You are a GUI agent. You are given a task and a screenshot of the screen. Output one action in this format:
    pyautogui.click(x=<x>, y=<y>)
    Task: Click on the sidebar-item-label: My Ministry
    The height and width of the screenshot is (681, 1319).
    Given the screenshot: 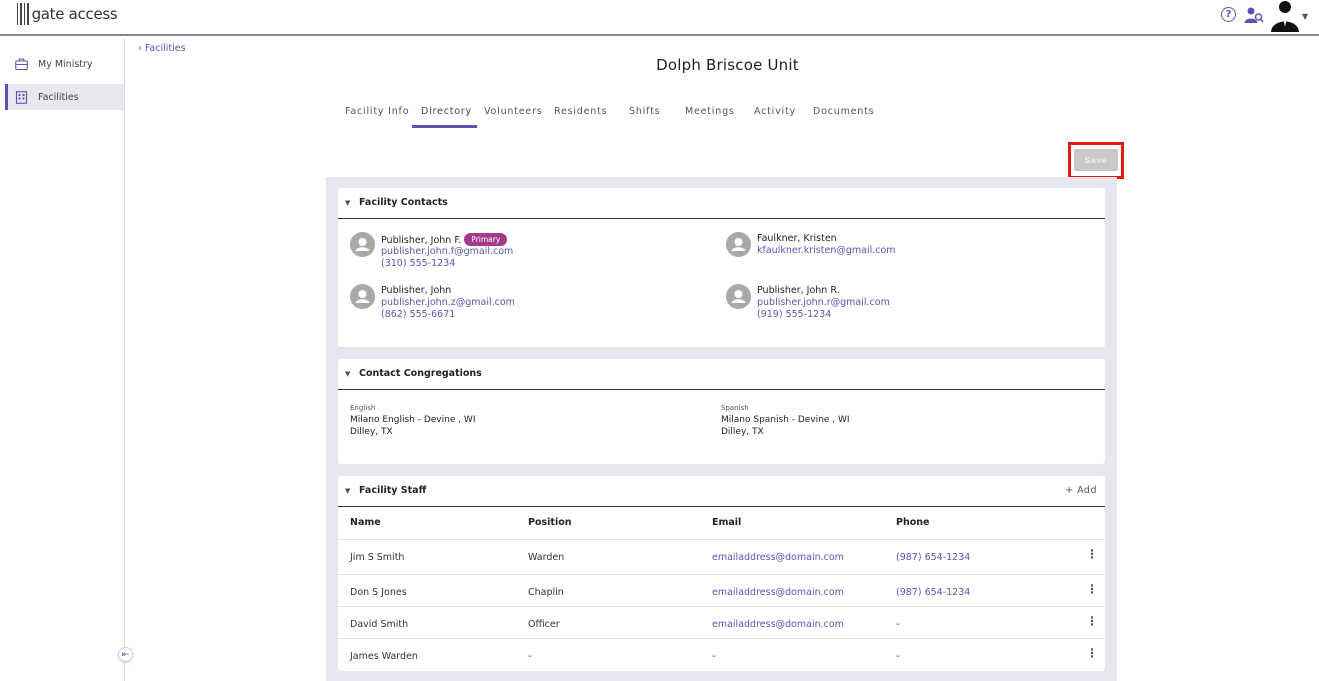 What is the action you would take?
    pyautogui.click(x=65, y=64)
    